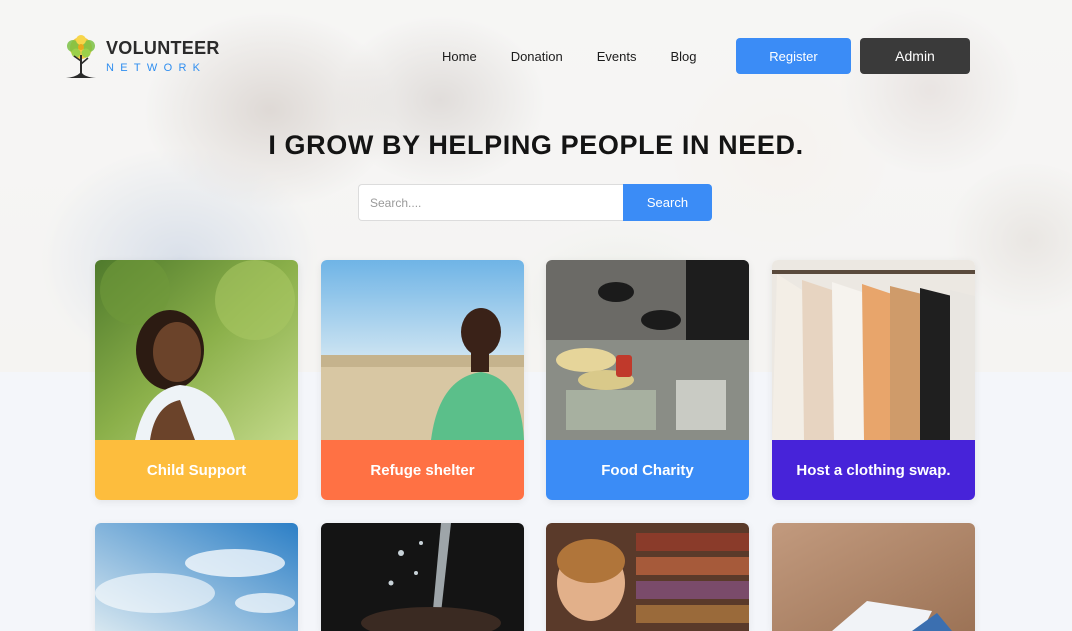  Describe the element at coordinates (490, 202) in the screenshot. I see `search-input` at that location.